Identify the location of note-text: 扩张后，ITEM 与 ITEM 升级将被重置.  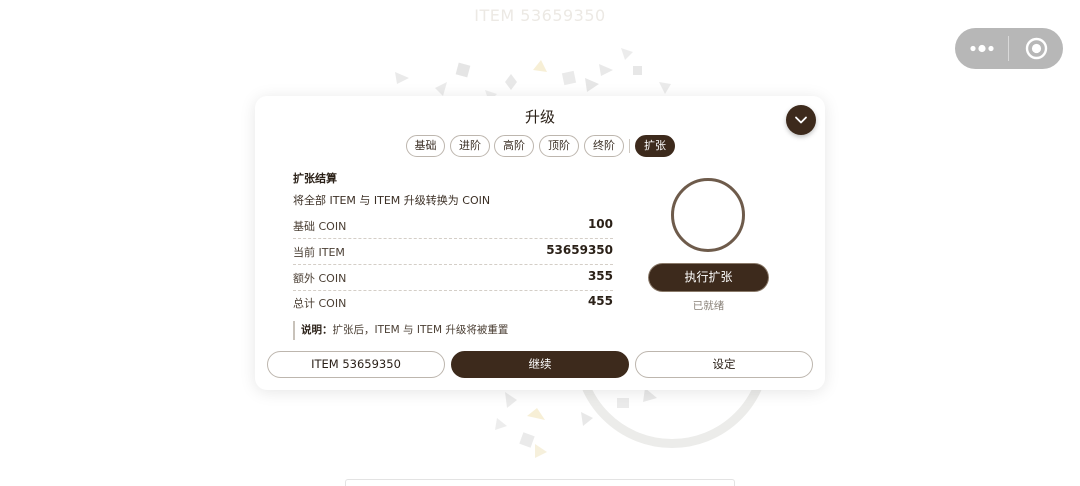
(420, 330).